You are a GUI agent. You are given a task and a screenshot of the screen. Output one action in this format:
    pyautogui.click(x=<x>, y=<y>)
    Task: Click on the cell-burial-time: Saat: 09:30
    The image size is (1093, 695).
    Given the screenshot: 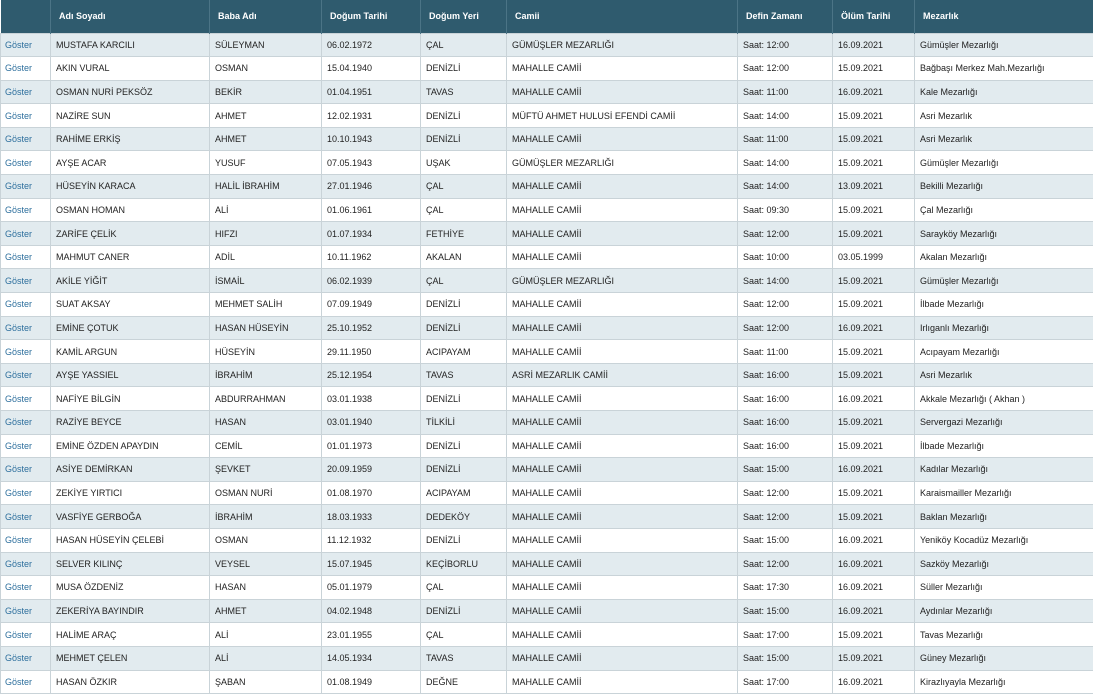 What is the action you would take?
    pyautogui.click(x=785, y=210)
    